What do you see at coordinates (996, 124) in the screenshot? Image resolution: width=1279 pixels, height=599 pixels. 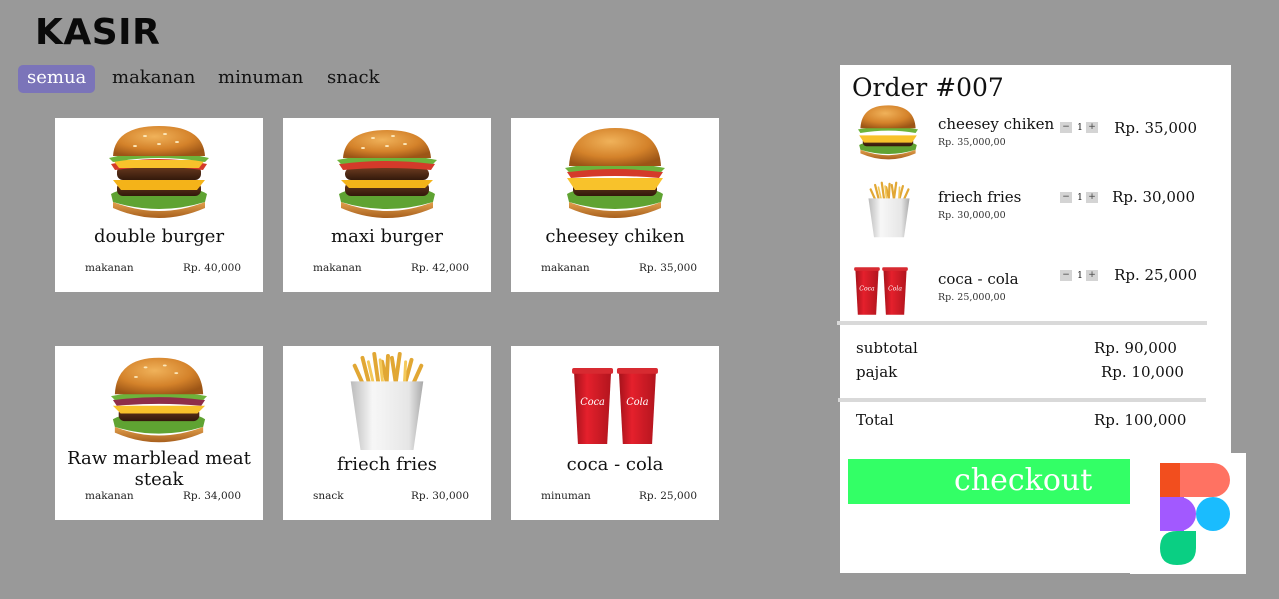 I see `order-item-name: cheesey chiken` at bounding box center [996, 124].